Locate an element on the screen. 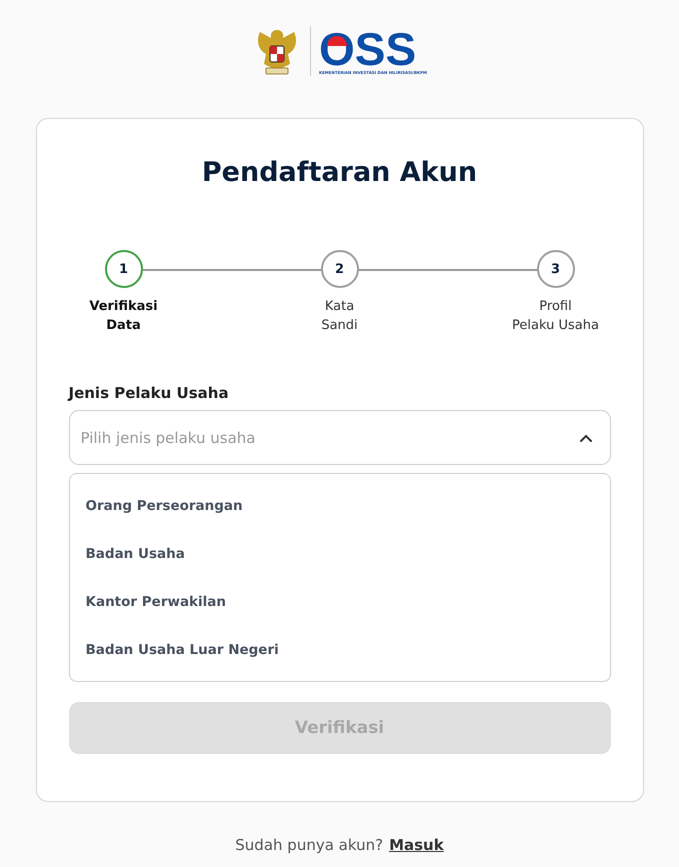 The width and height of the screenshot is (679, 867). dropdown-option: Orang Perseorangan is located at coordinates (340, 506).